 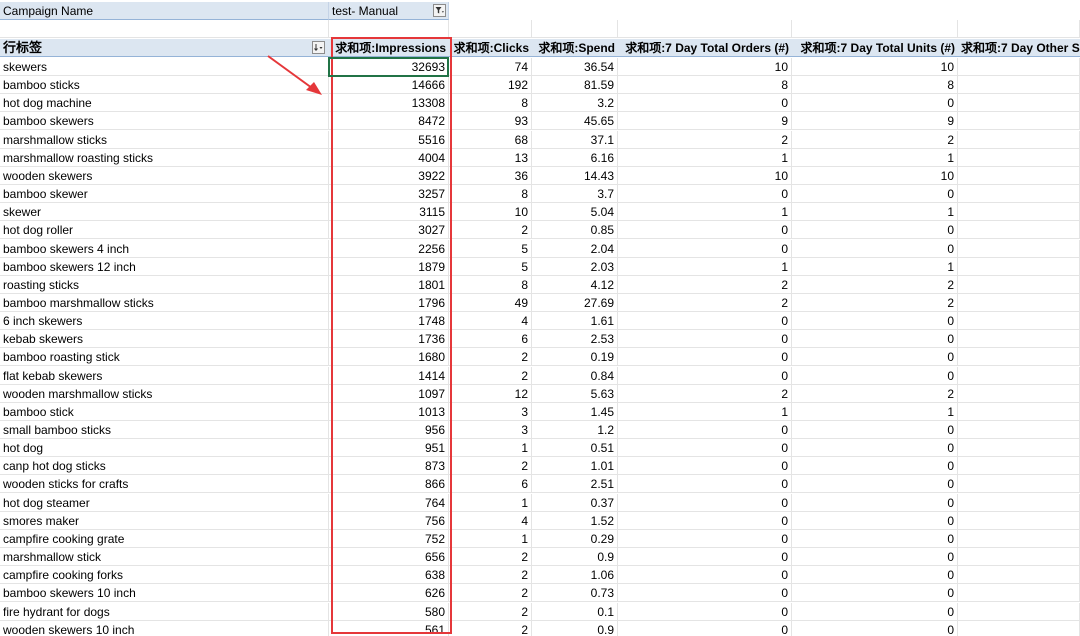 What do you see at coordinates (490, 266) in the screenshot?
I see `cell-clicks: 5` at bounding box center [490, 266].